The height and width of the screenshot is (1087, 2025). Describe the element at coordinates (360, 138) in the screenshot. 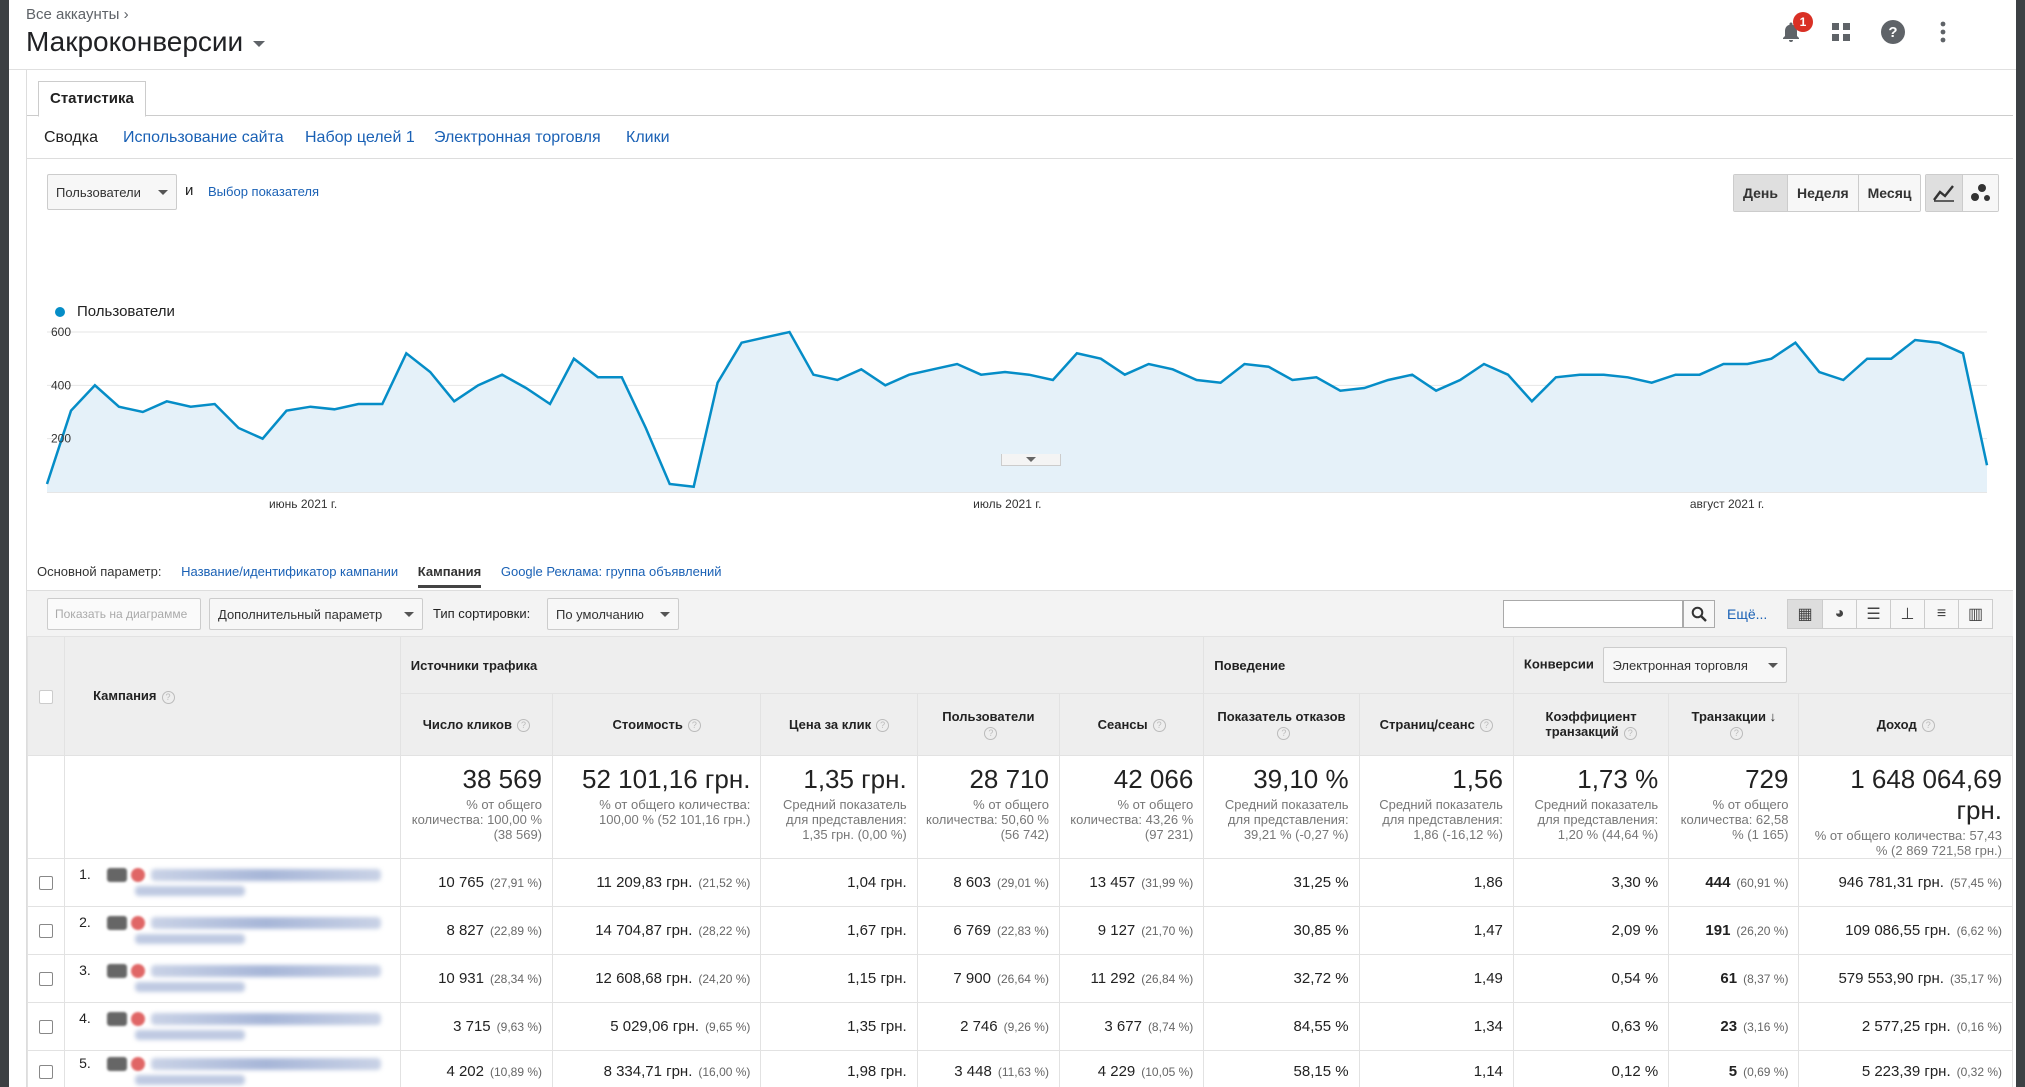

I see `subtab-goal-set: Набор целей 1` at that location.